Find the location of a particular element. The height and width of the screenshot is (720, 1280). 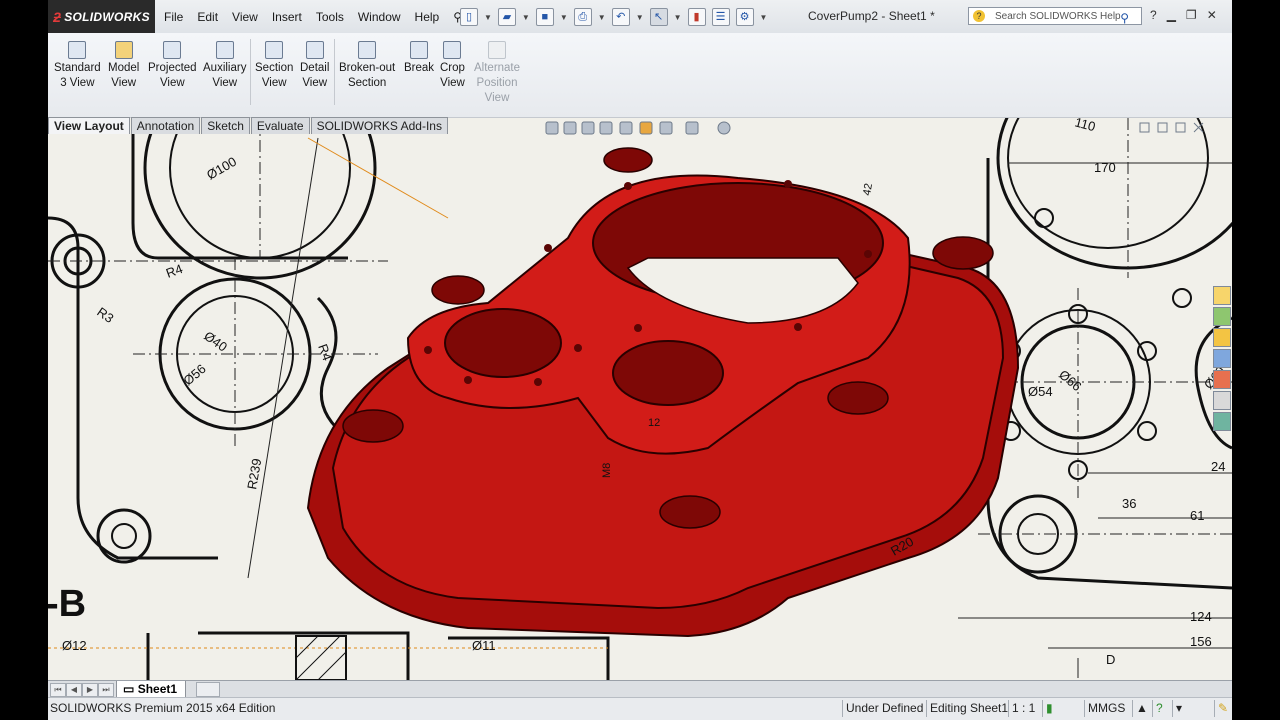

view-palette-icon is located at coordinates (1222, 358).